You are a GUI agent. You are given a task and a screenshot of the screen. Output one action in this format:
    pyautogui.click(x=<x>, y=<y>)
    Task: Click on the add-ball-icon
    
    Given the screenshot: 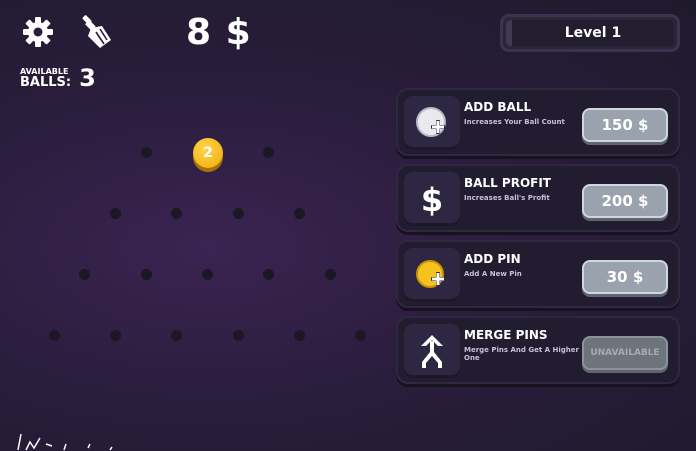 What is the action you would take?
    pyautogui.click(x=432, y=123)
    